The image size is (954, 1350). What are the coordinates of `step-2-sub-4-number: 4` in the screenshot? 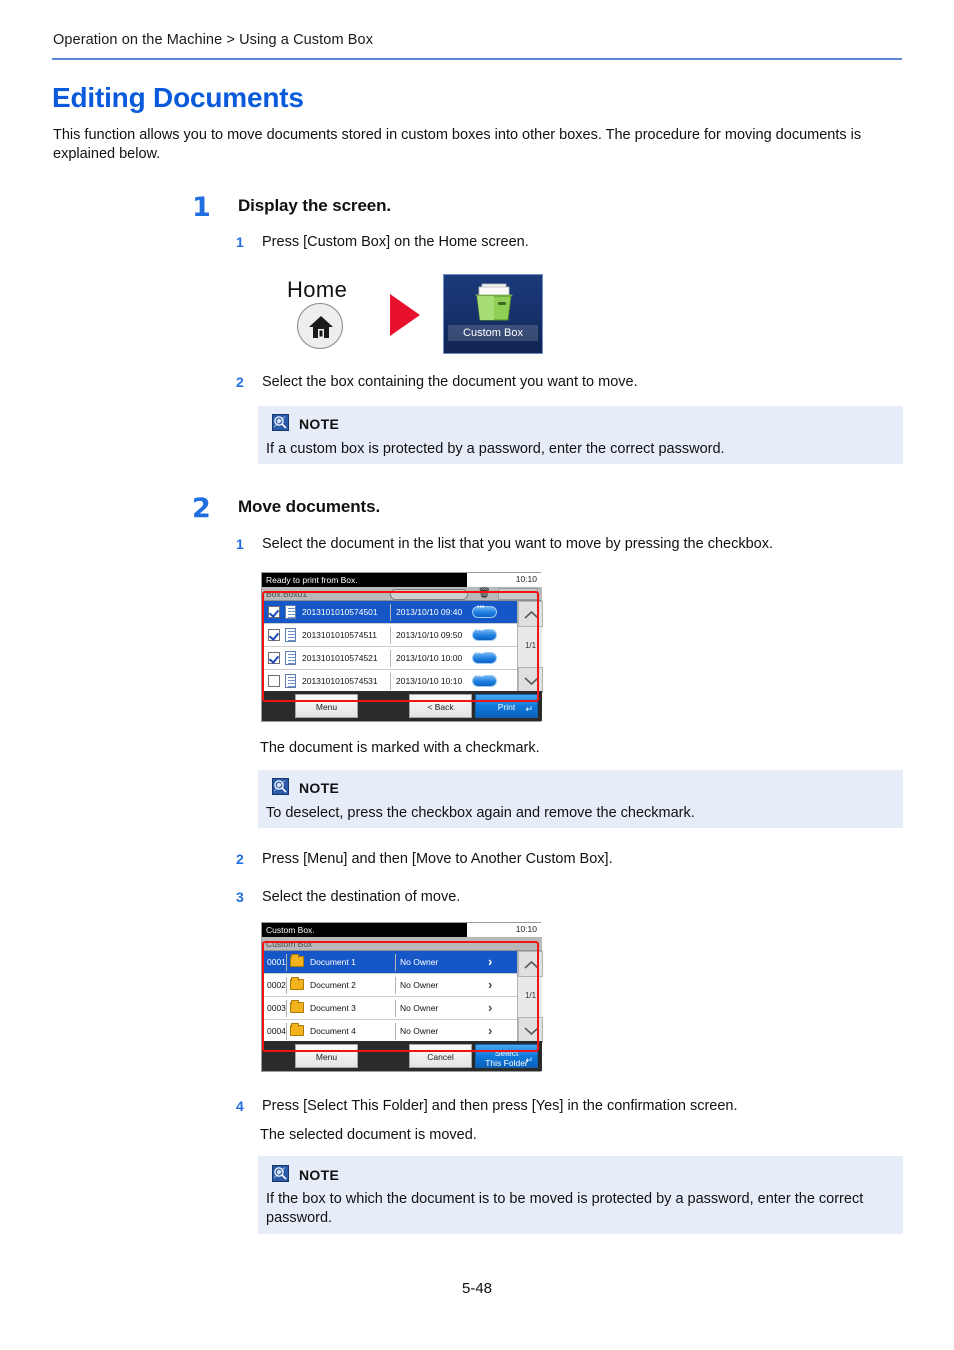 It's located at (240, 1106).